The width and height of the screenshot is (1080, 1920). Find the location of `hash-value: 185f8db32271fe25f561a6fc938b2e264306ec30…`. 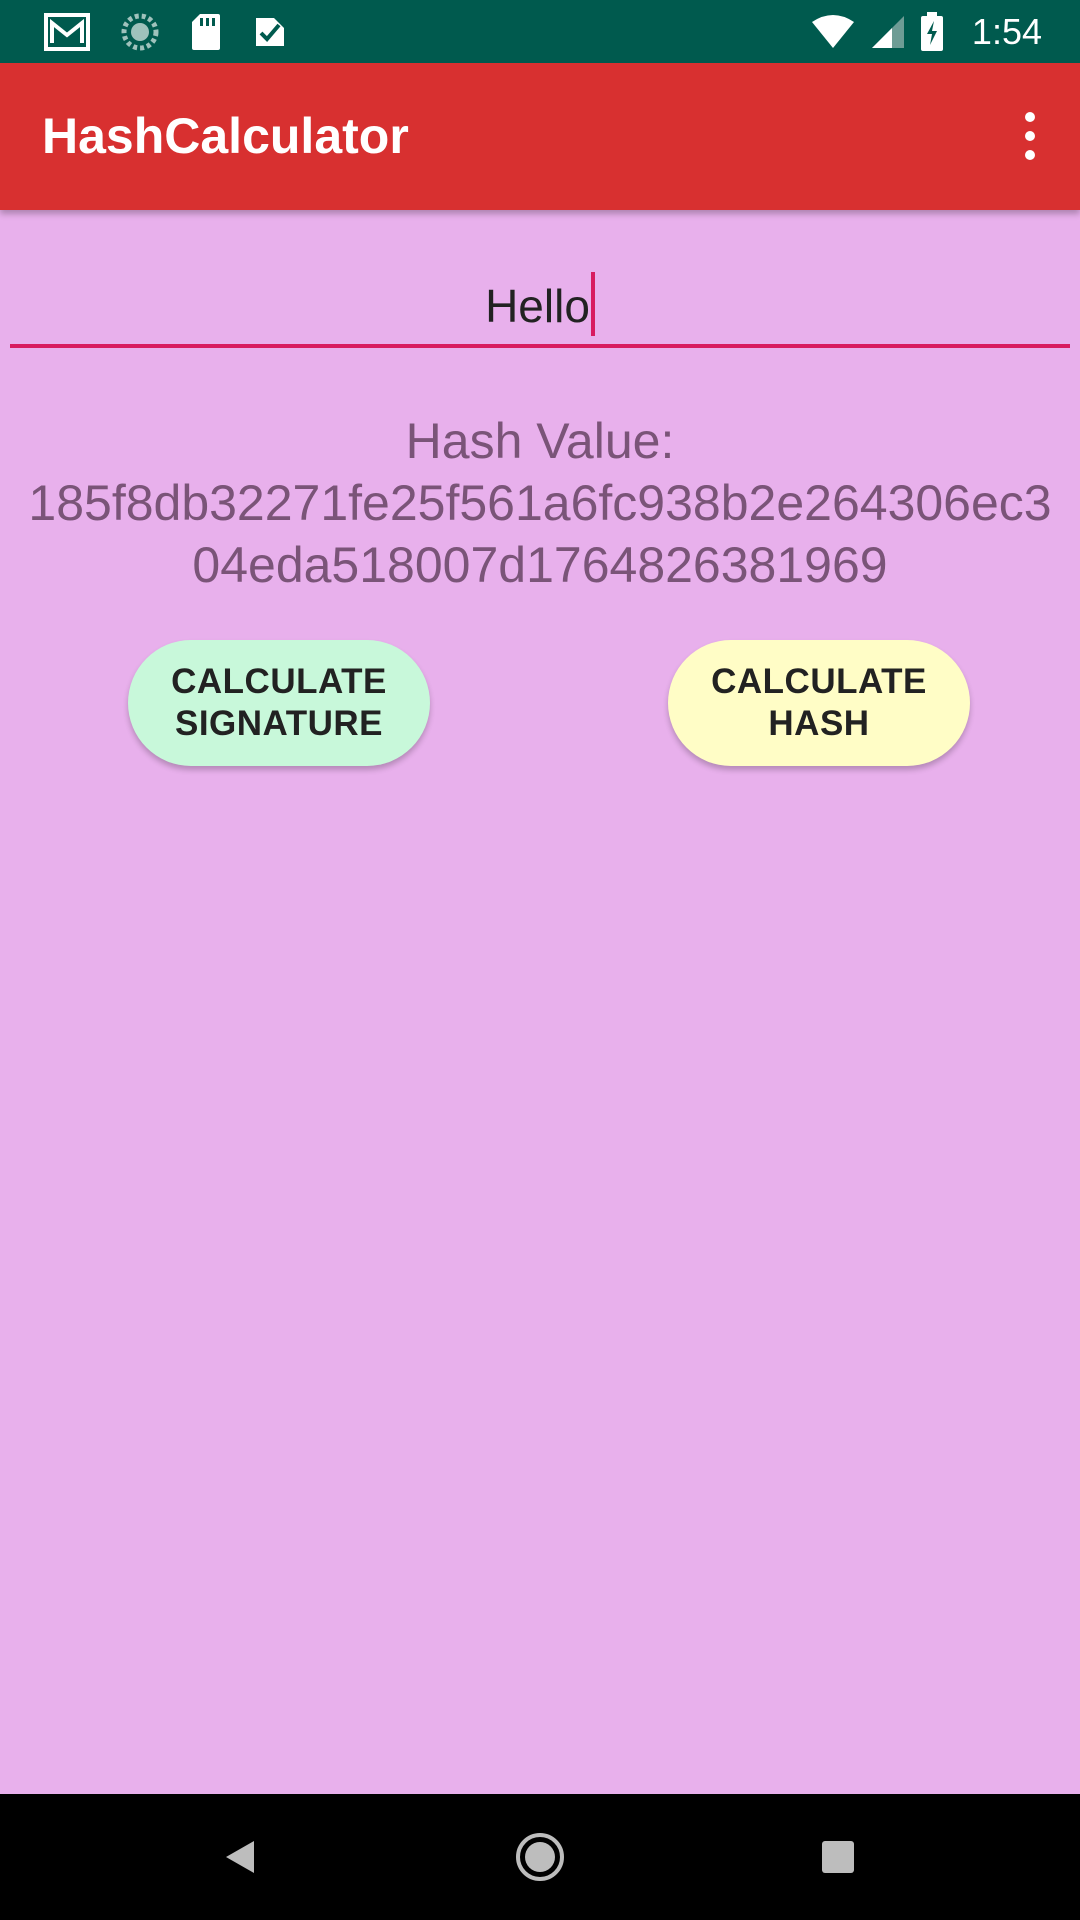

hash-value: 185f8db32271fe25f561a6fc938b2e264306ec30… is located at coordinates (540, 534).